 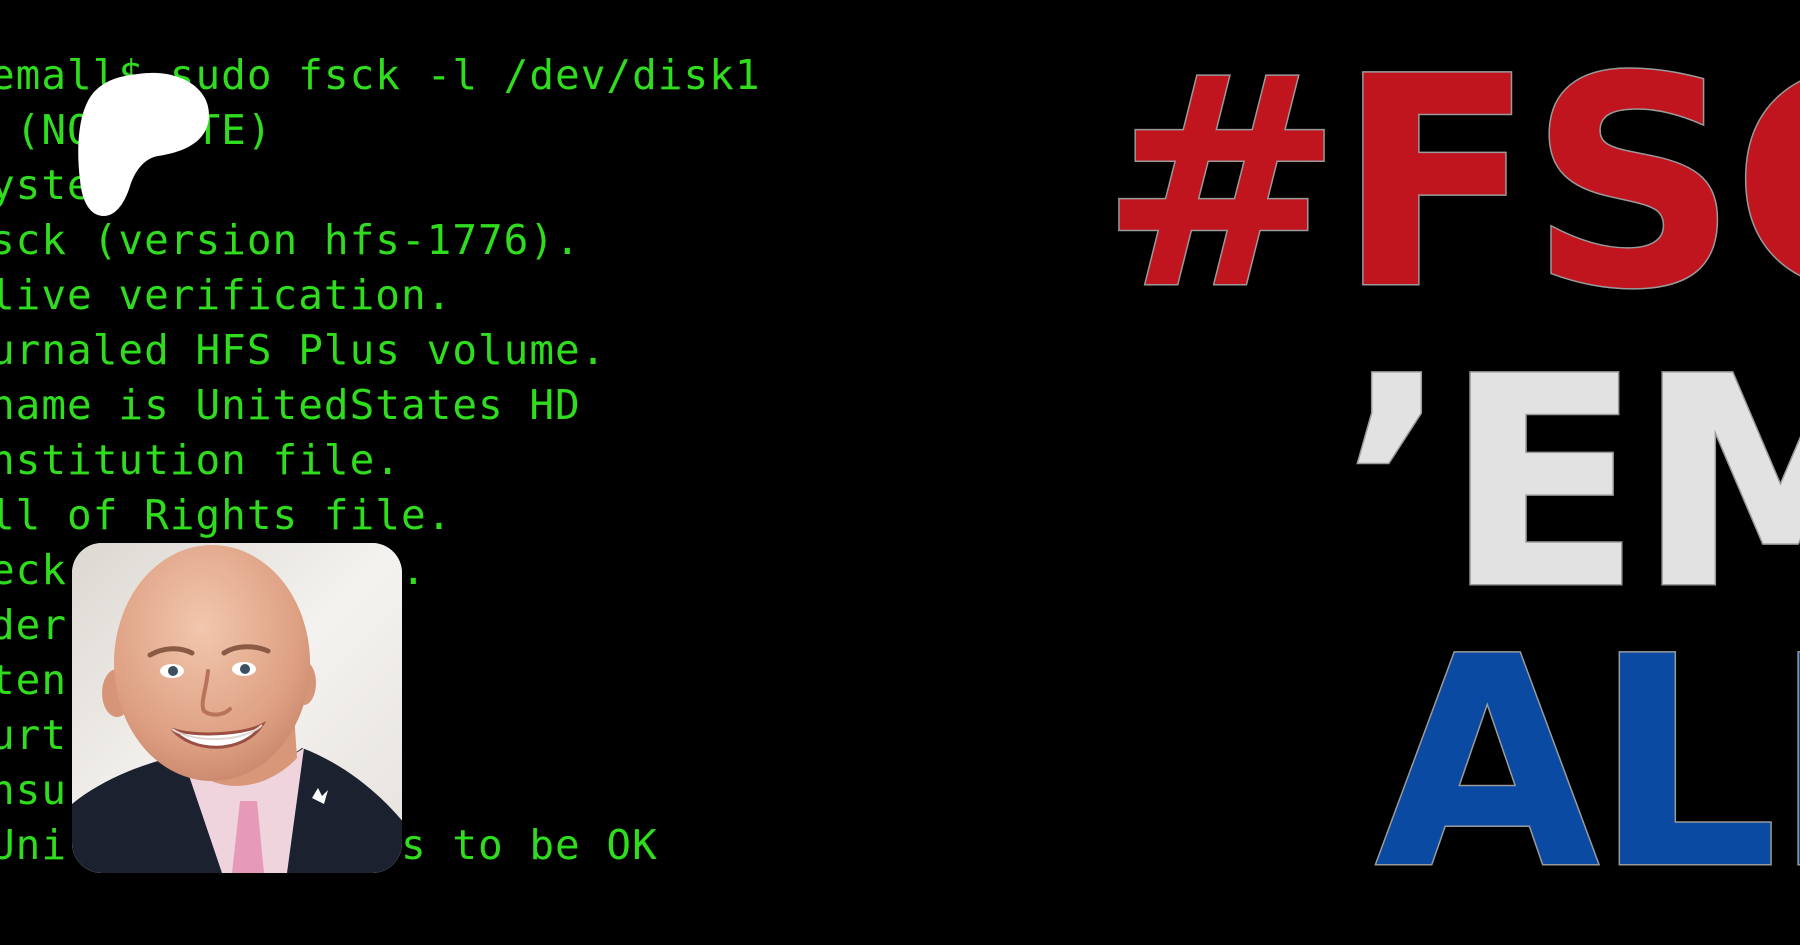 What do you see at coordinates (1586, 764) in the screenshot?
I see `headline-line-all: ALL` at bounding box center [1586, 764].